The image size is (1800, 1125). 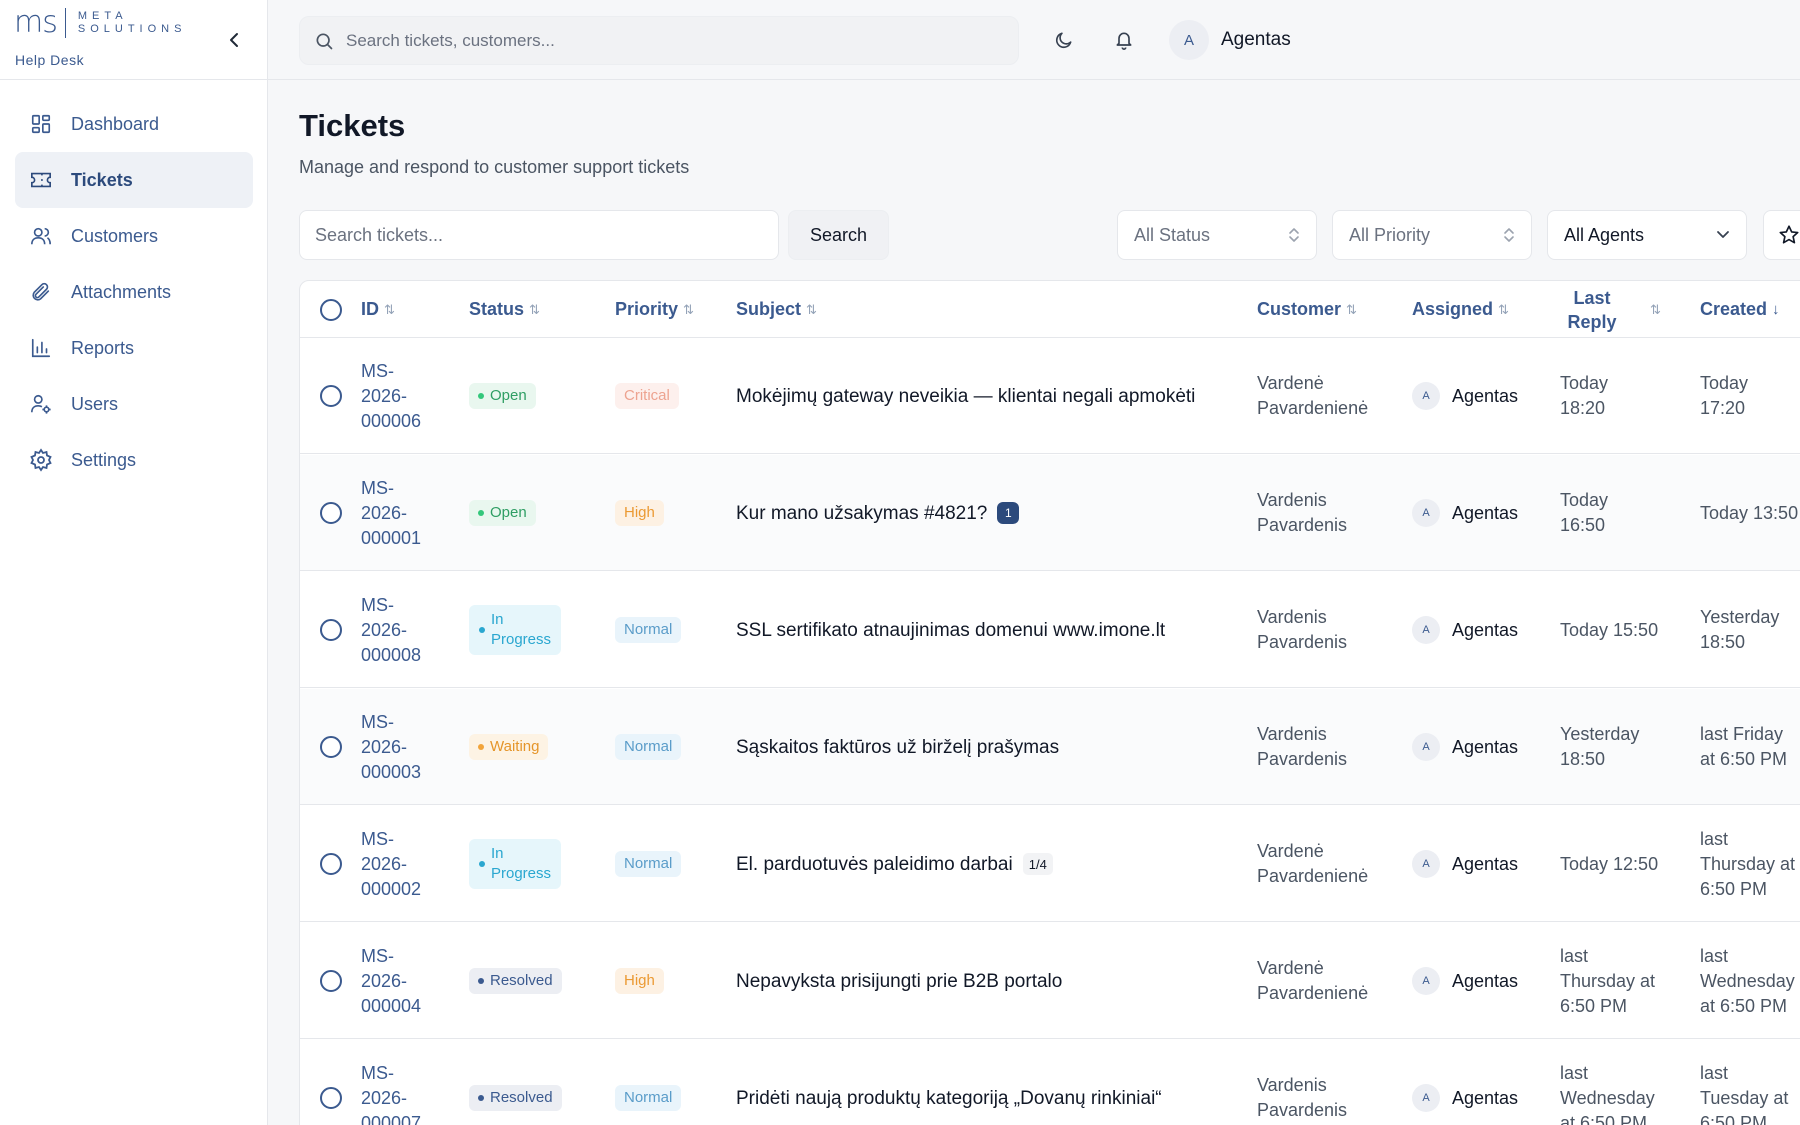 I want to click on column-status: Status ⇅, so click(x=504, y=309).